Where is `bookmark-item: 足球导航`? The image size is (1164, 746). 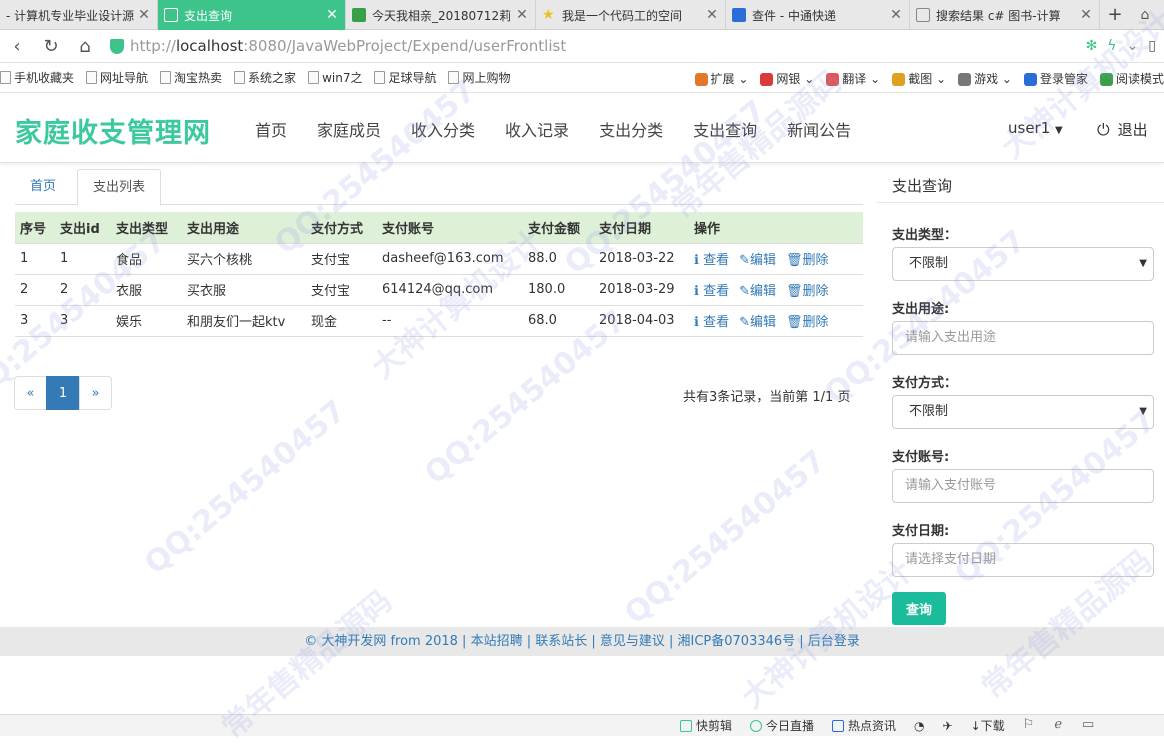 bookmark-item: 足球导航 is located at coordinates (405, 77).